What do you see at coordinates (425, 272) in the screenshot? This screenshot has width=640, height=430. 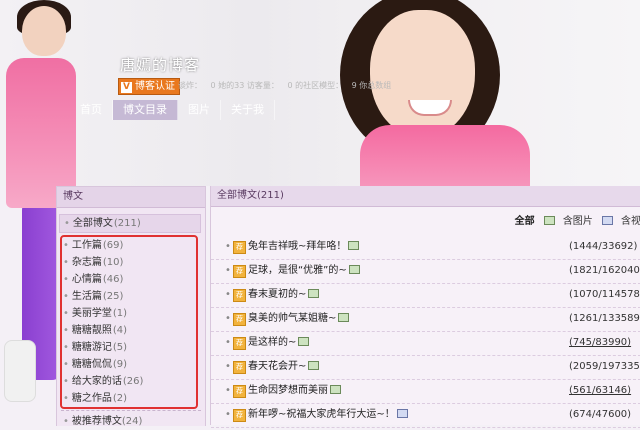 I see `article-row: • 荐足球，是很“优雅”的~ (1821/162040)` at bounding box center [425, 272].